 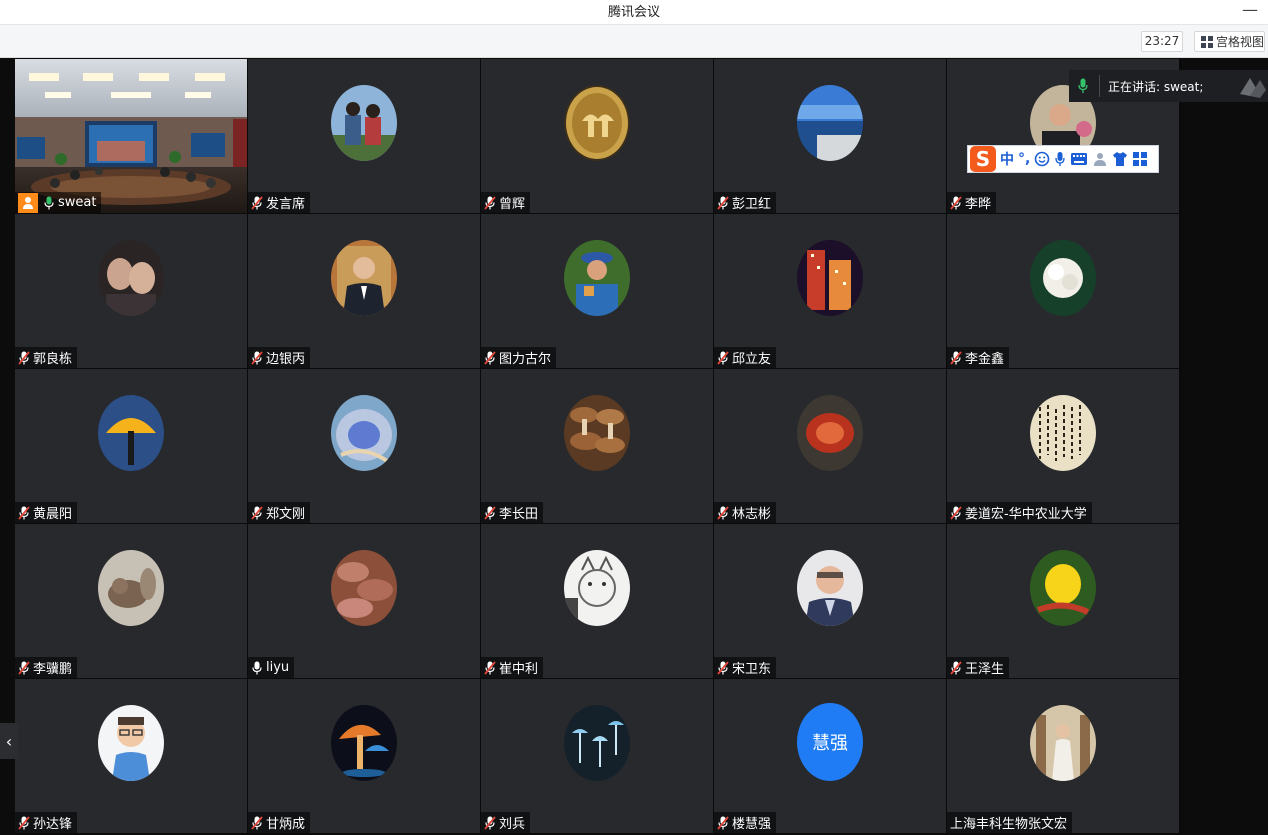 I want to click on participant-tile: 王泽生, so click(x=1063, y=601).